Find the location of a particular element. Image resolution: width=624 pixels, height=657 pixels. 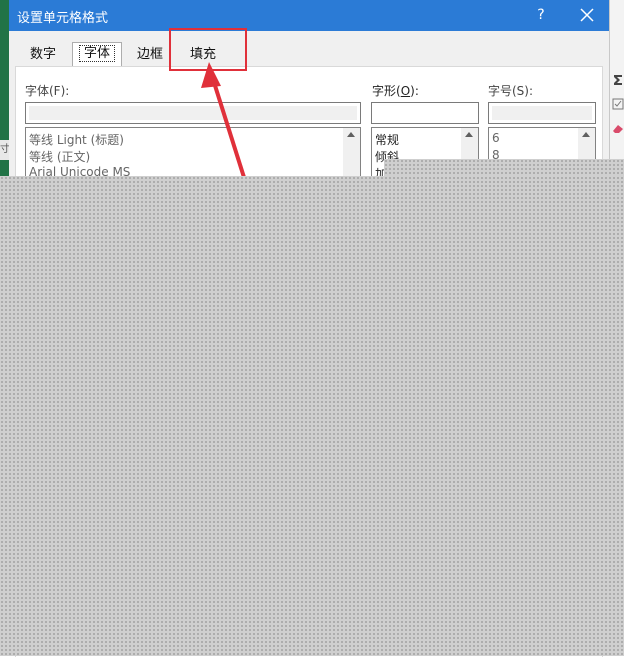

obscured-region-overlay is located at coordinates (504, 168).